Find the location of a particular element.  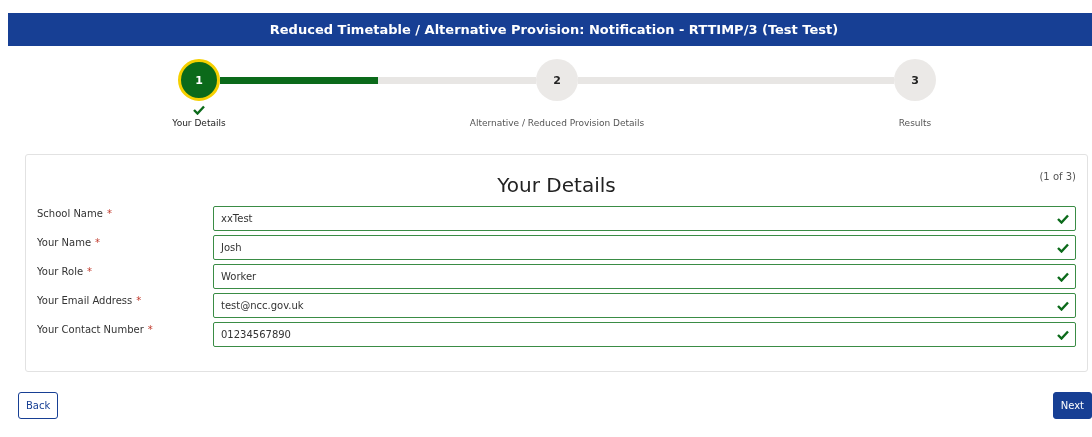

step-label: Your Details is located at coordinates (199, 123).